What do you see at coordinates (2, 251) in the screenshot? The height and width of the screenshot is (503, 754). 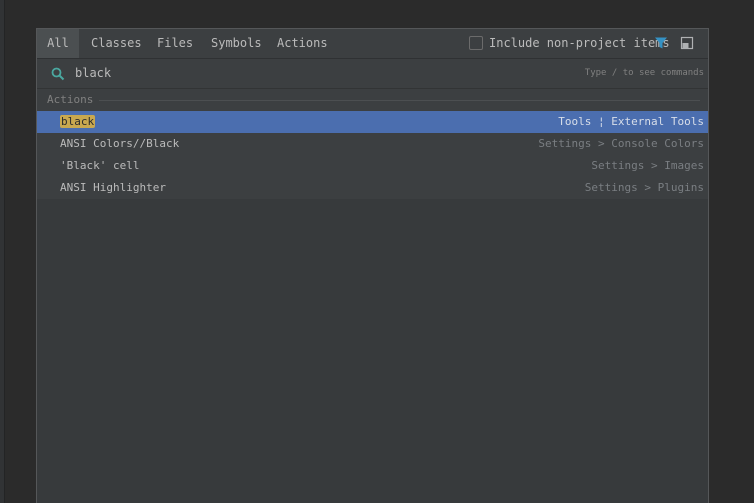 I see `editor-left-edge` at bounding box center [2, 251].